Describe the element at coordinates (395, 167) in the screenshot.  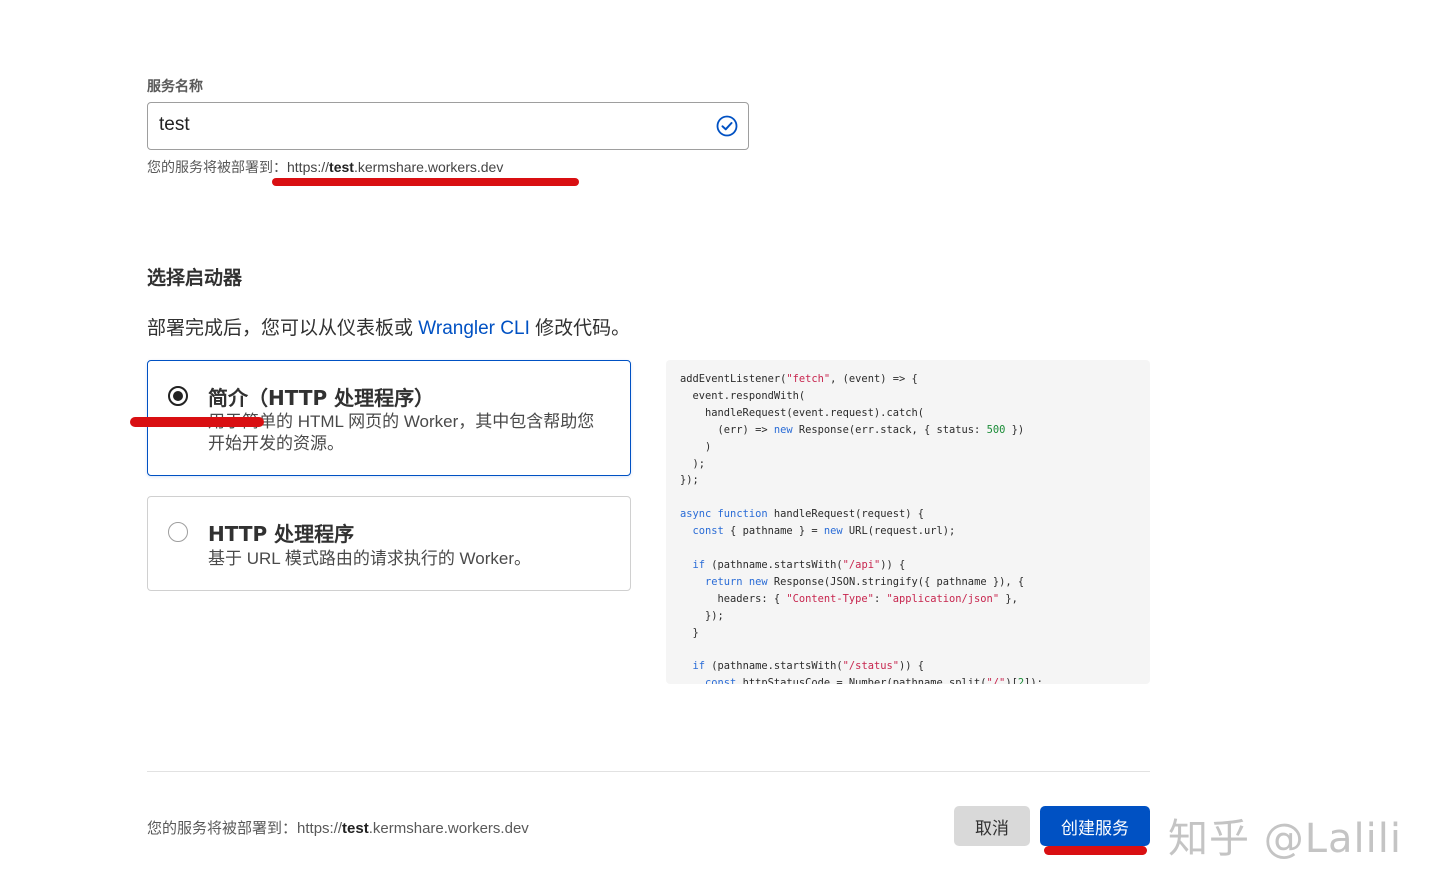
I see `deploy-url: https://test.kermshare.workers.dev` at that location.